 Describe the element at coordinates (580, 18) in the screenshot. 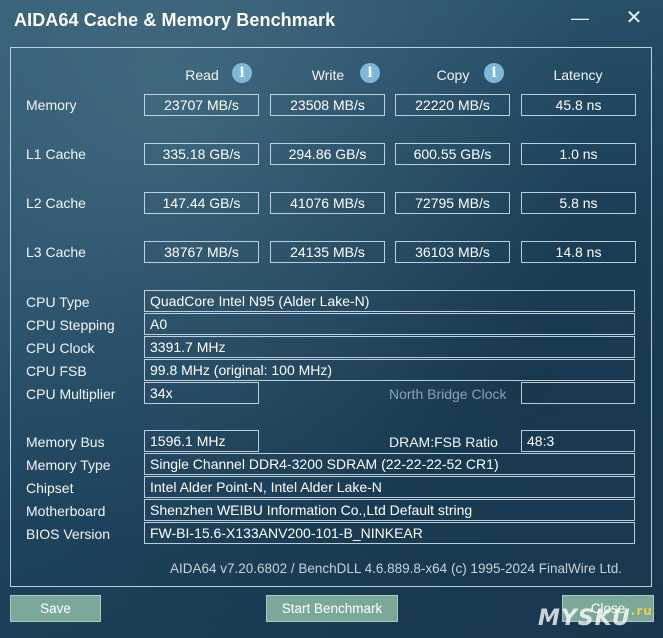

I see `minimize-icon: —` at that location.